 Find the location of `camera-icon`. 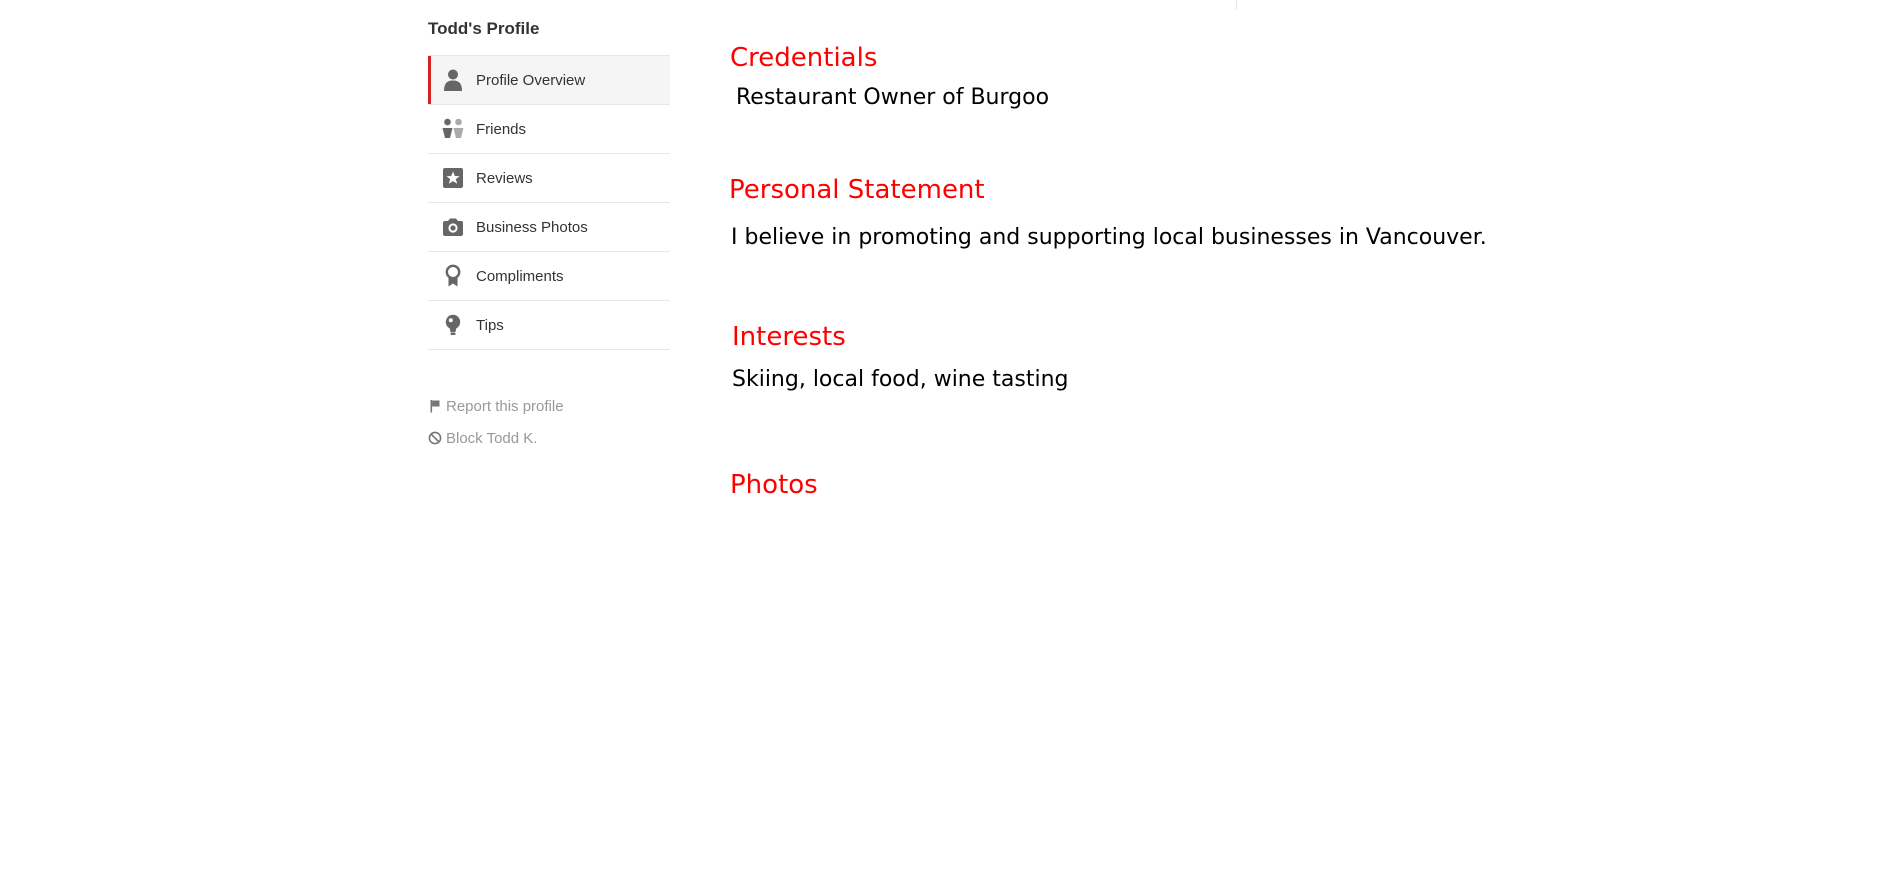

camera-icon is located at coordinates (453, 227).